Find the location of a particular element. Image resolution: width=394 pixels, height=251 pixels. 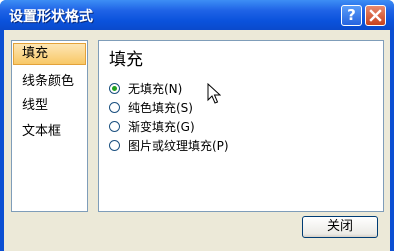

question-mark-icon: ? is located at coordinates (351, 15).